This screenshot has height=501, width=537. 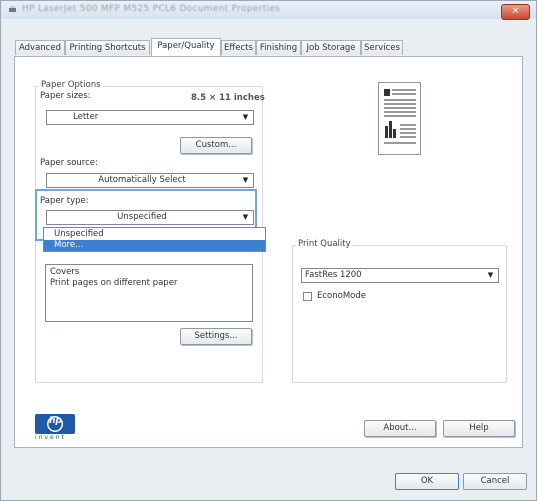 I want to click on paper-source-selected: Automatically Select, so click(x=142, y=180).